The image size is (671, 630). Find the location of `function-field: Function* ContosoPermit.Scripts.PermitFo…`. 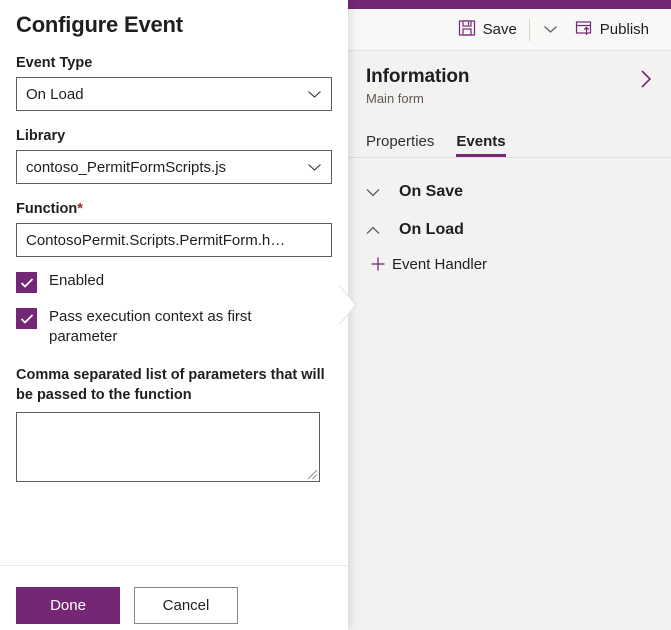

function-field: Function* ContosoPermit.Scripts.PermitFo… is located at coordinates (174, 229).